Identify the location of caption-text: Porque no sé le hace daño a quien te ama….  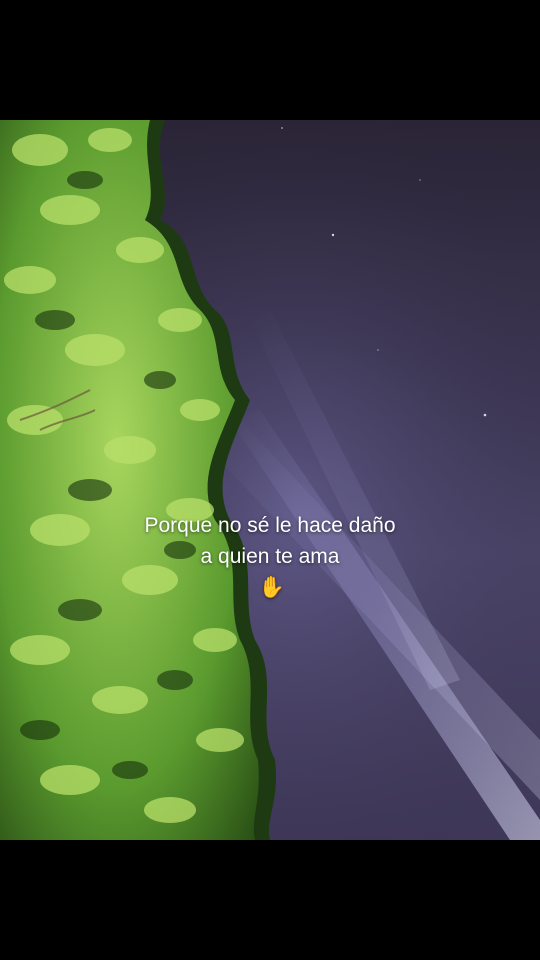
(270, 556).